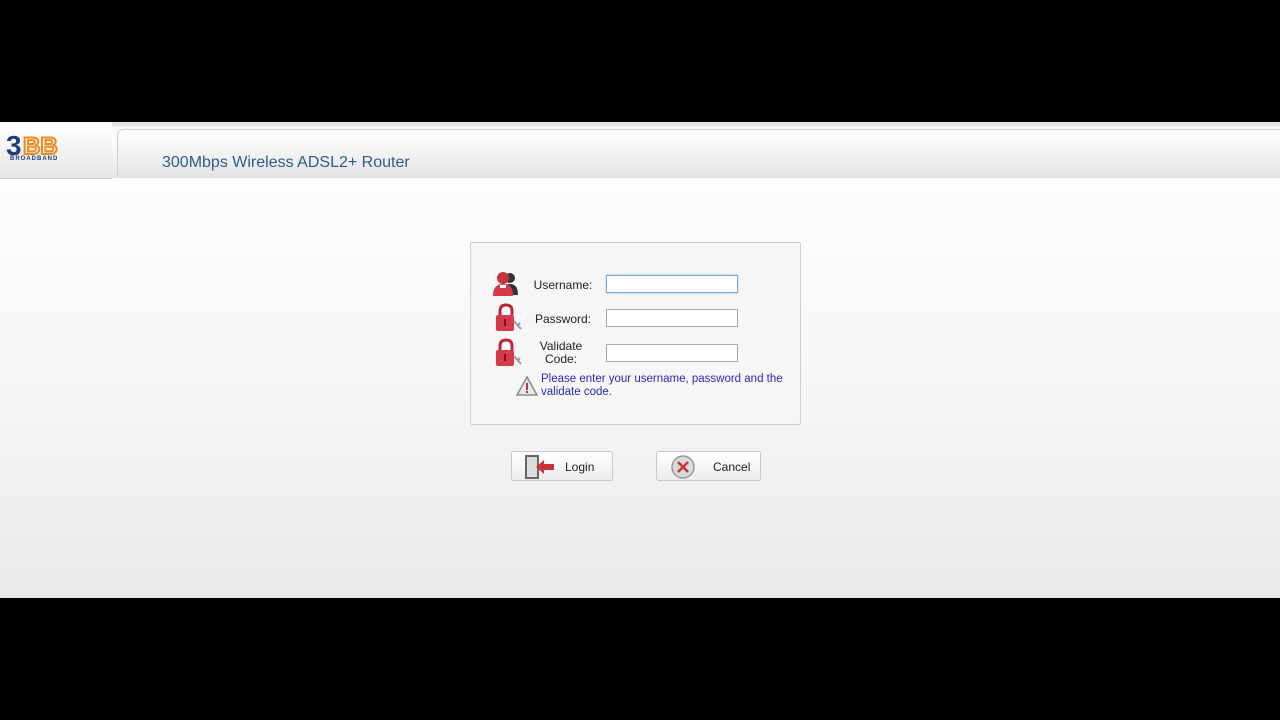 This screenshot has height=720, width=1280. I want to click on password-input, so click(672, 318).